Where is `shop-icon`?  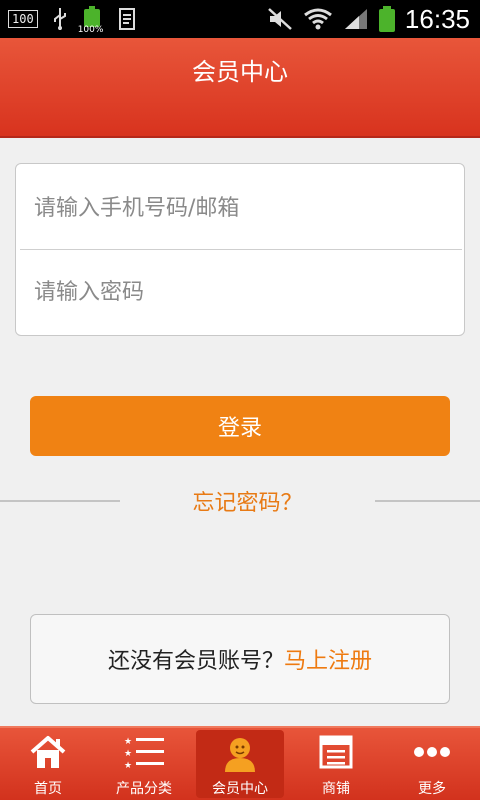
shop-icon is located at coordinates (336, 752).